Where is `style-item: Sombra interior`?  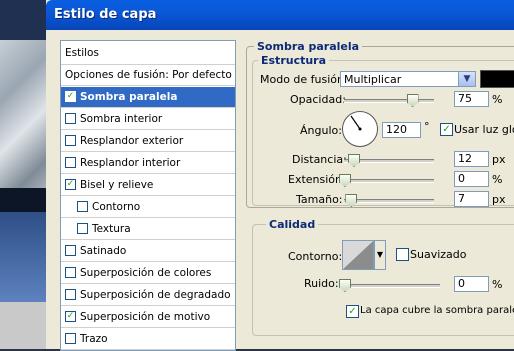
style-item: Sombra interior is located at coordinates (148, 119).